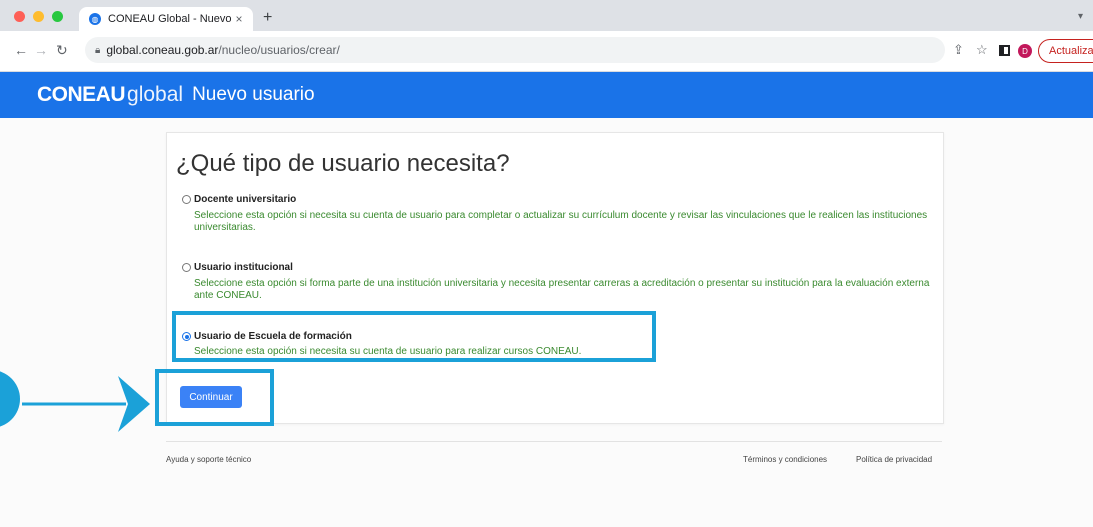  Describe the element at coordinates (1004, 50) in the screenshot. I see `side-panel-icon` at that location.